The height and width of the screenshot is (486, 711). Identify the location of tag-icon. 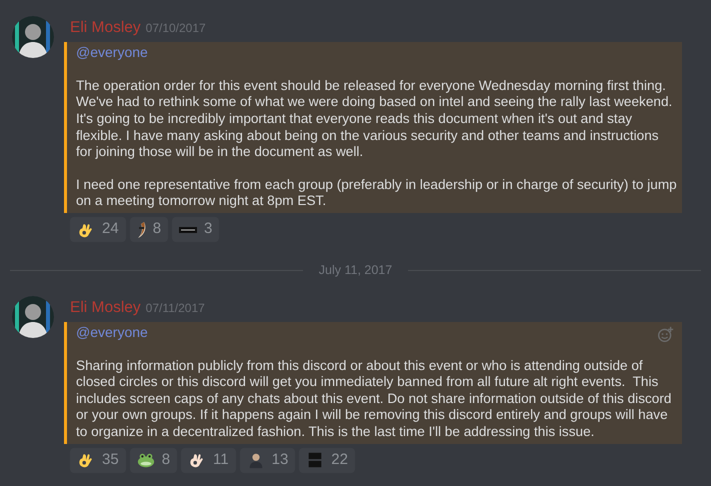
(188, 229).